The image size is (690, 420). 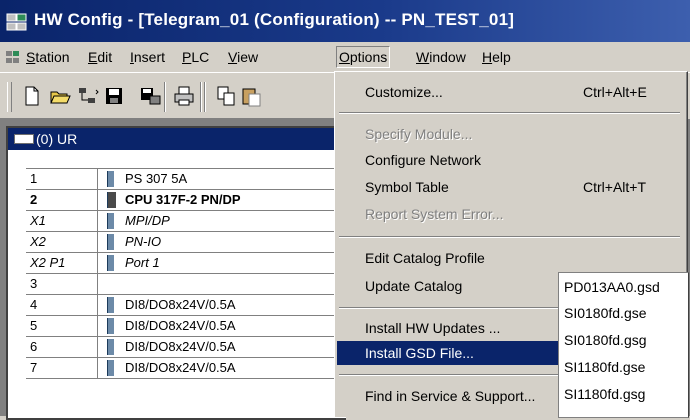 What do you see at coordinates (150, 96) in the screenshot?
I see `save-compile-icon` at bounding box center [150, 96].